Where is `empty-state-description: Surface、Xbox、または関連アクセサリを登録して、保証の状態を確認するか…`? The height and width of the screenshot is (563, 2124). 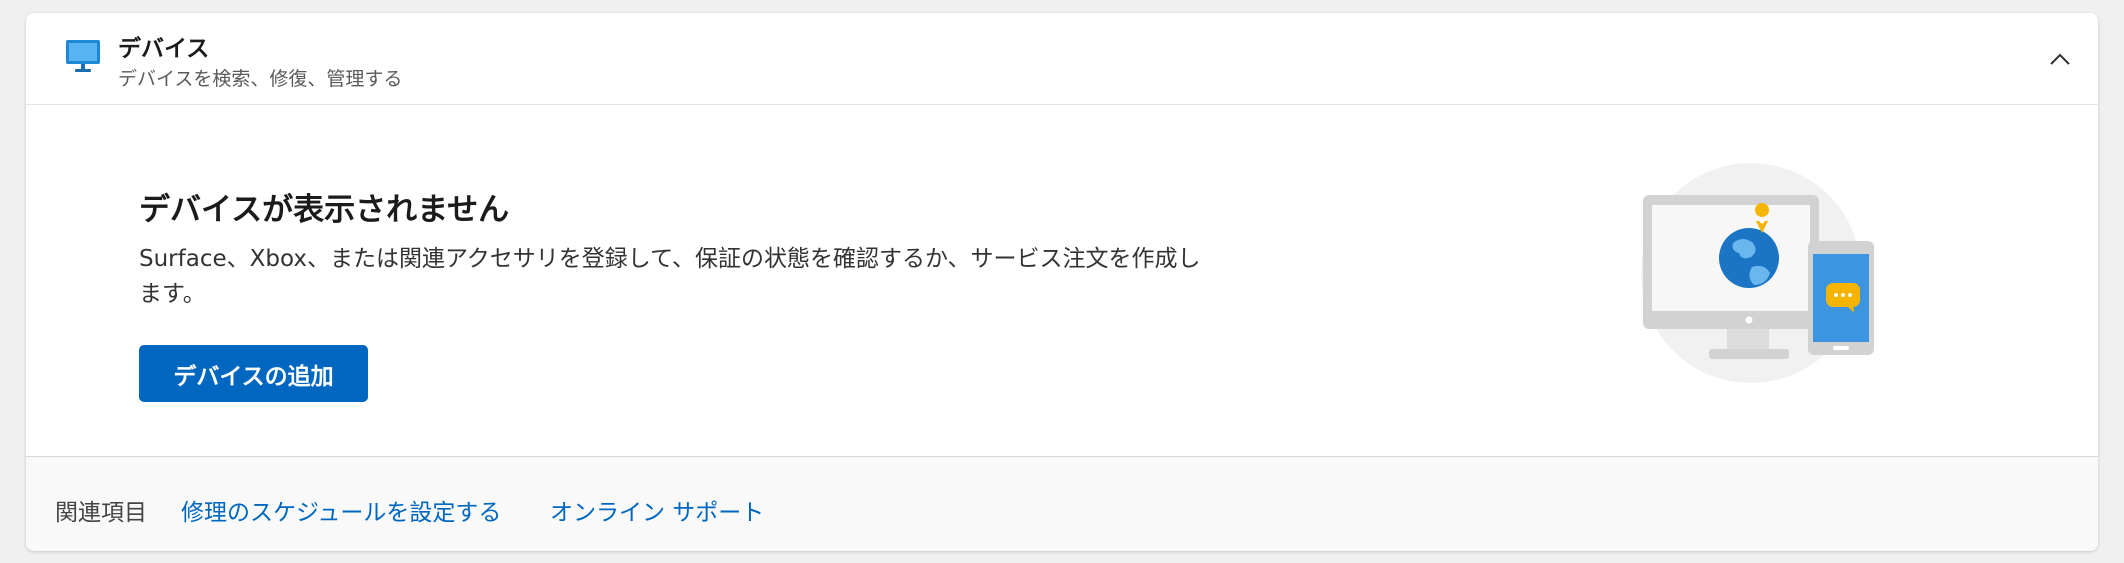 empty-state-description: Surface、Xbox、または関連アクセサリを登録して、保証の状態を確認するか… is located at coordinates (670, 276).